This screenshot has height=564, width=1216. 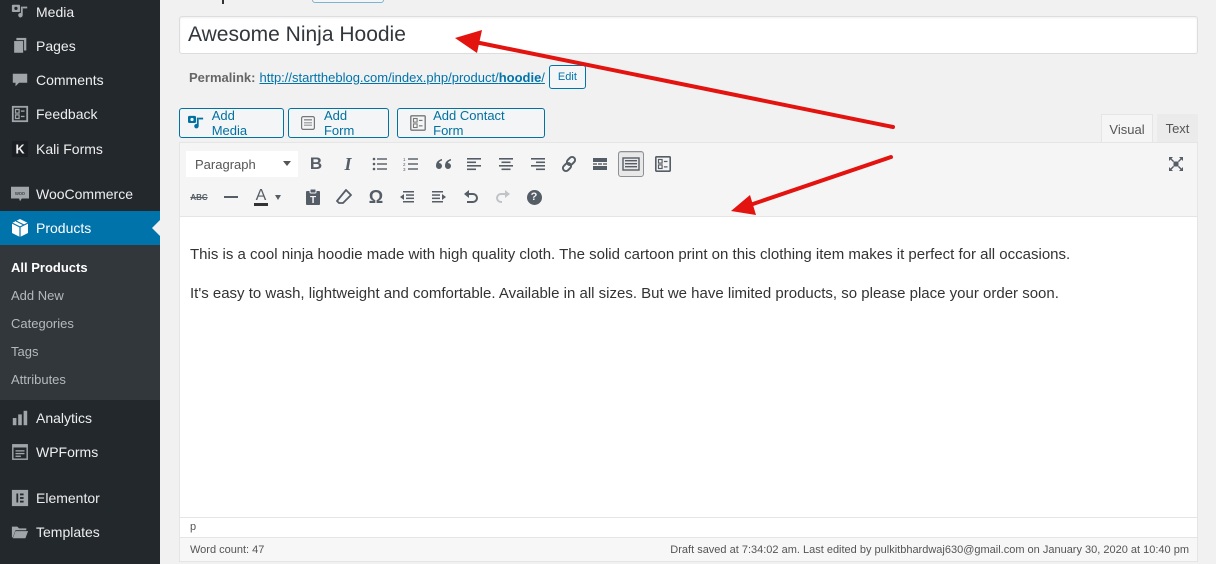 I want to click on read-more-button, so click(x=600, y=164).